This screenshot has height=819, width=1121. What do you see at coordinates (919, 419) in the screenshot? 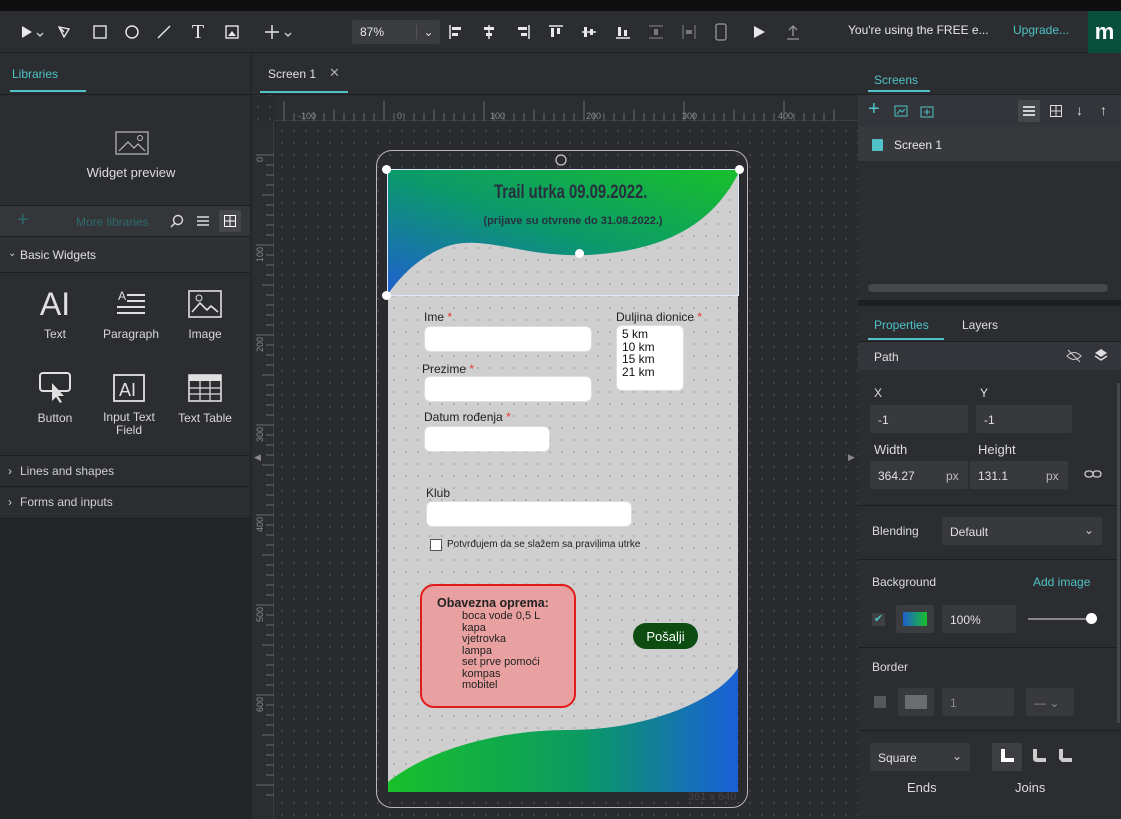
I see `x-input: -1` at bounding box center [919, 419].